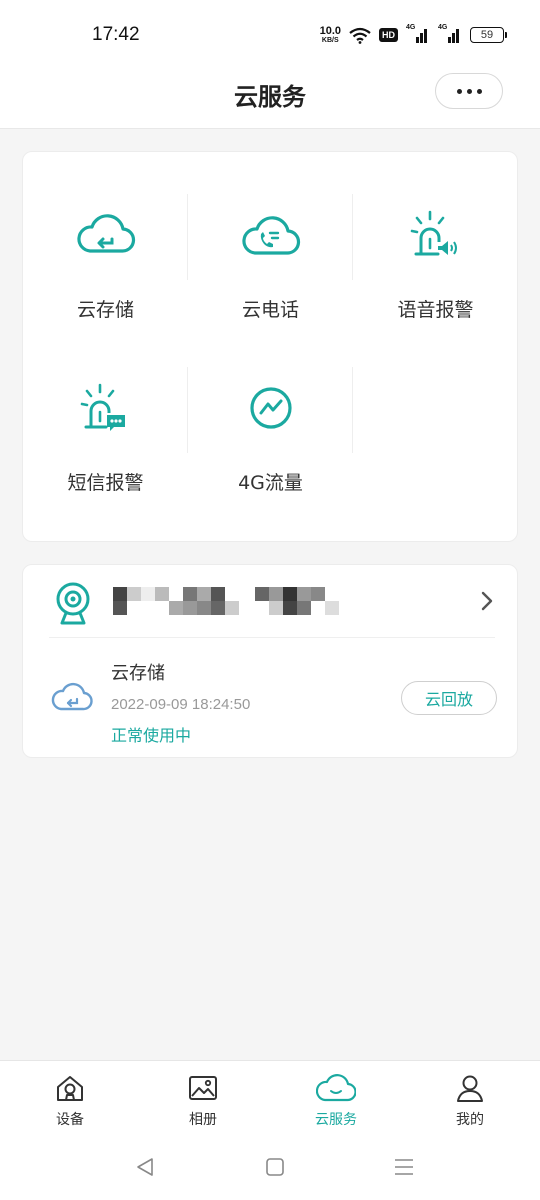 This screenshot has height=1200, width=540. What do you see at coordinates (73, 603) in the screenshot?
I see `camera-icon` at bounding box center [73, 603].